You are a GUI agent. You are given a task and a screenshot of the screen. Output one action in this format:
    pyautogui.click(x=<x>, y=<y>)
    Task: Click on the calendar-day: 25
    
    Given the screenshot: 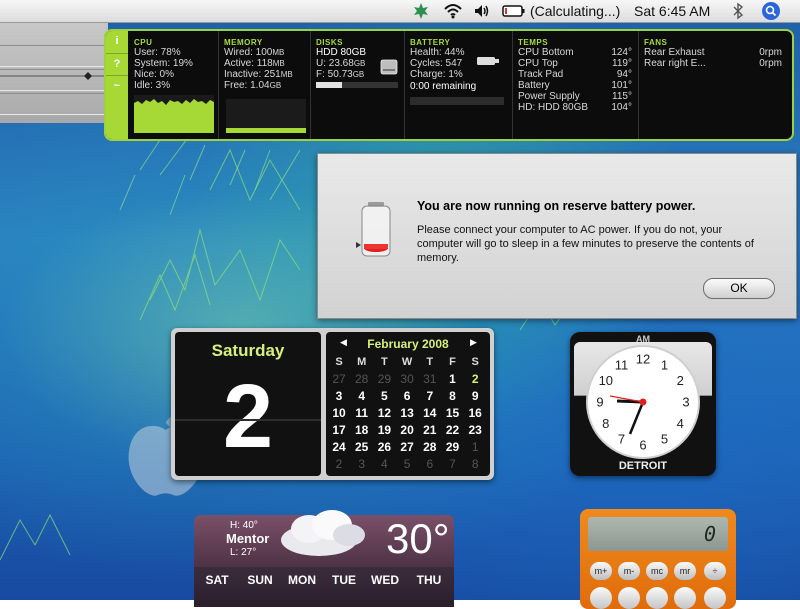 What is the action you would take?
    pyautogui.click(x=362, y=447)
    